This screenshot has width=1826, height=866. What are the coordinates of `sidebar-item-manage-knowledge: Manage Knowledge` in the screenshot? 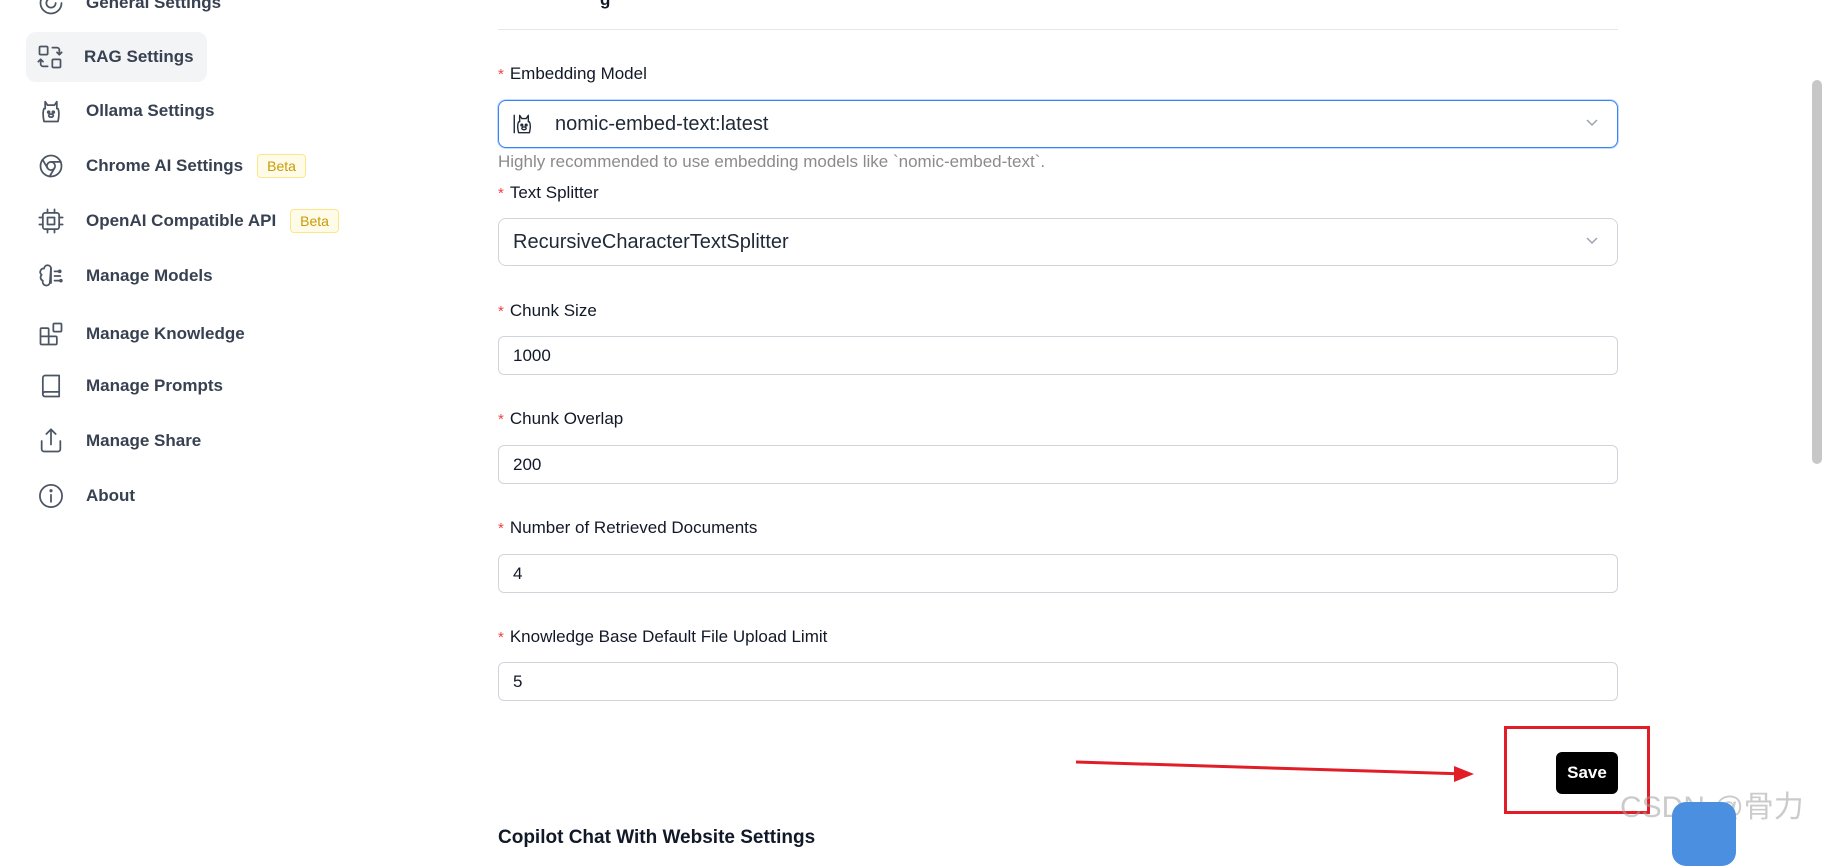 It's located at (142, 334).